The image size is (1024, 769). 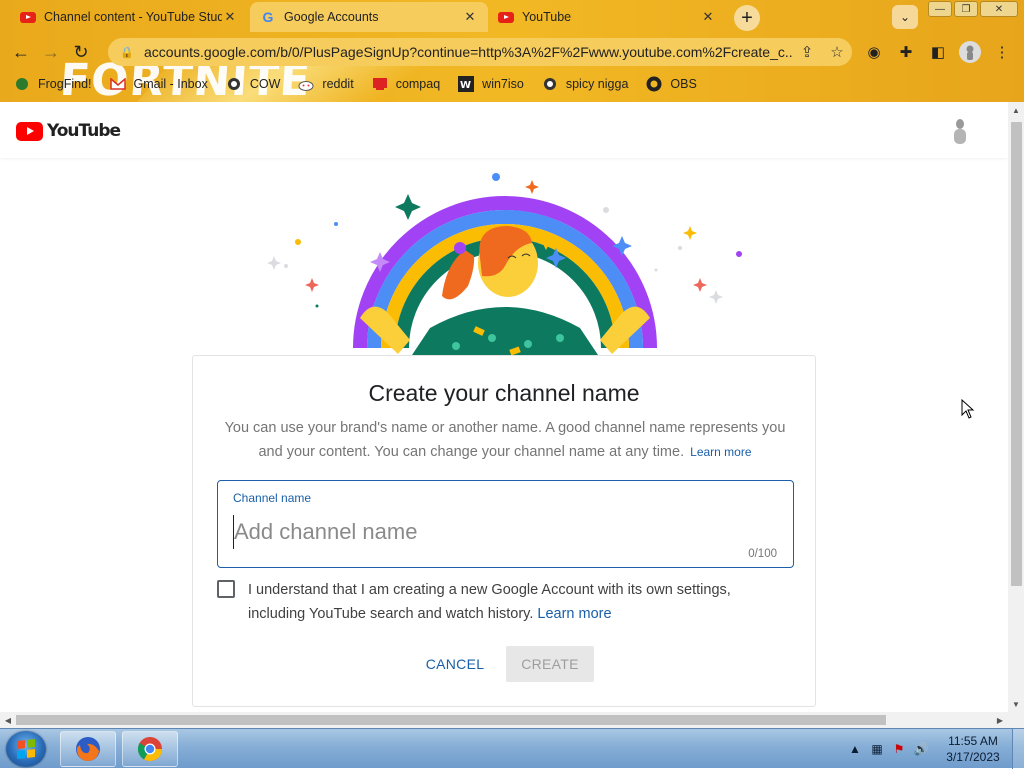 What do you see at coordinates (1016, 720) in the screenshot?
I see `scrollbar-corner` at bounding box center [1016, 720].